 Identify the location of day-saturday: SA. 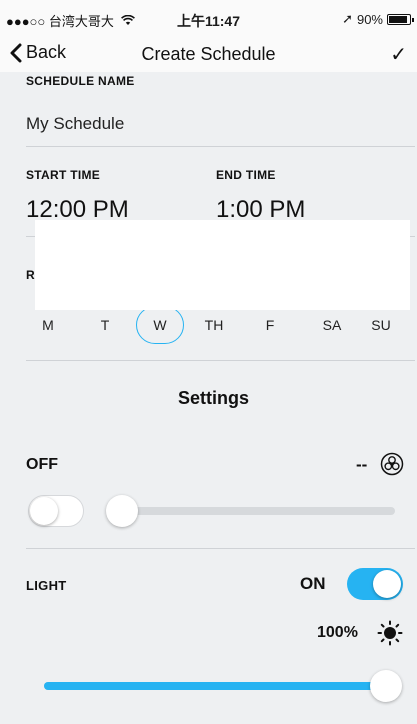
(332, 325).